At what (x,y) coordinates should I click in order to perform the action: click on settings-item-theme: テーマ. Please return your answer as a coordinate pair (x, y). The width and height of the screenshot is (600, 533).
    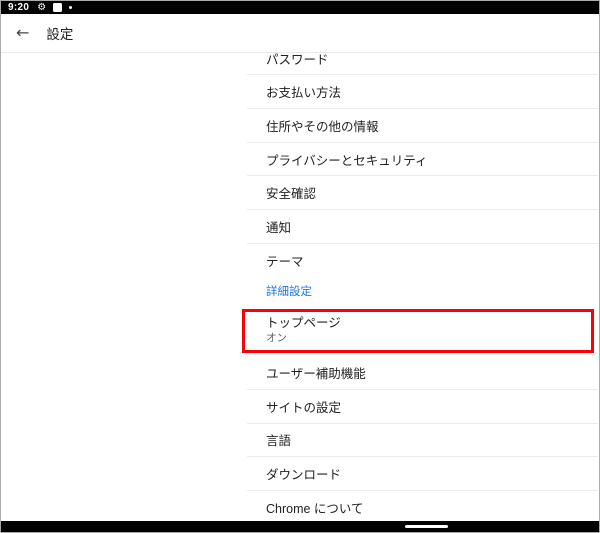
    Looking at the image, I should click on (422, 260).